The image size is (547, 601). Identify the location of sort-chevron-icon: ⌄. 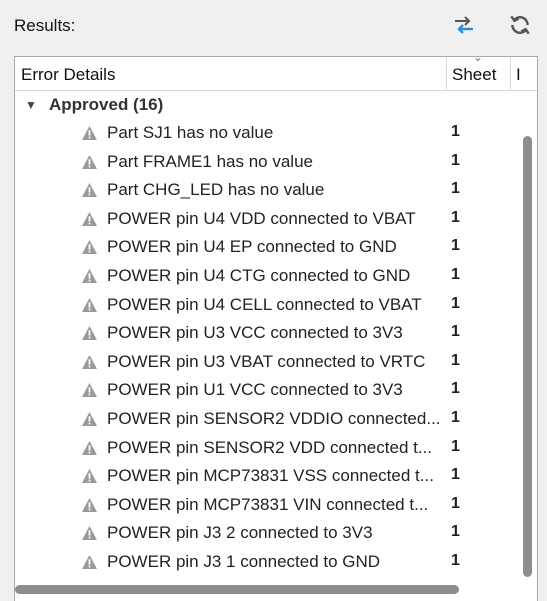
(478, 60).